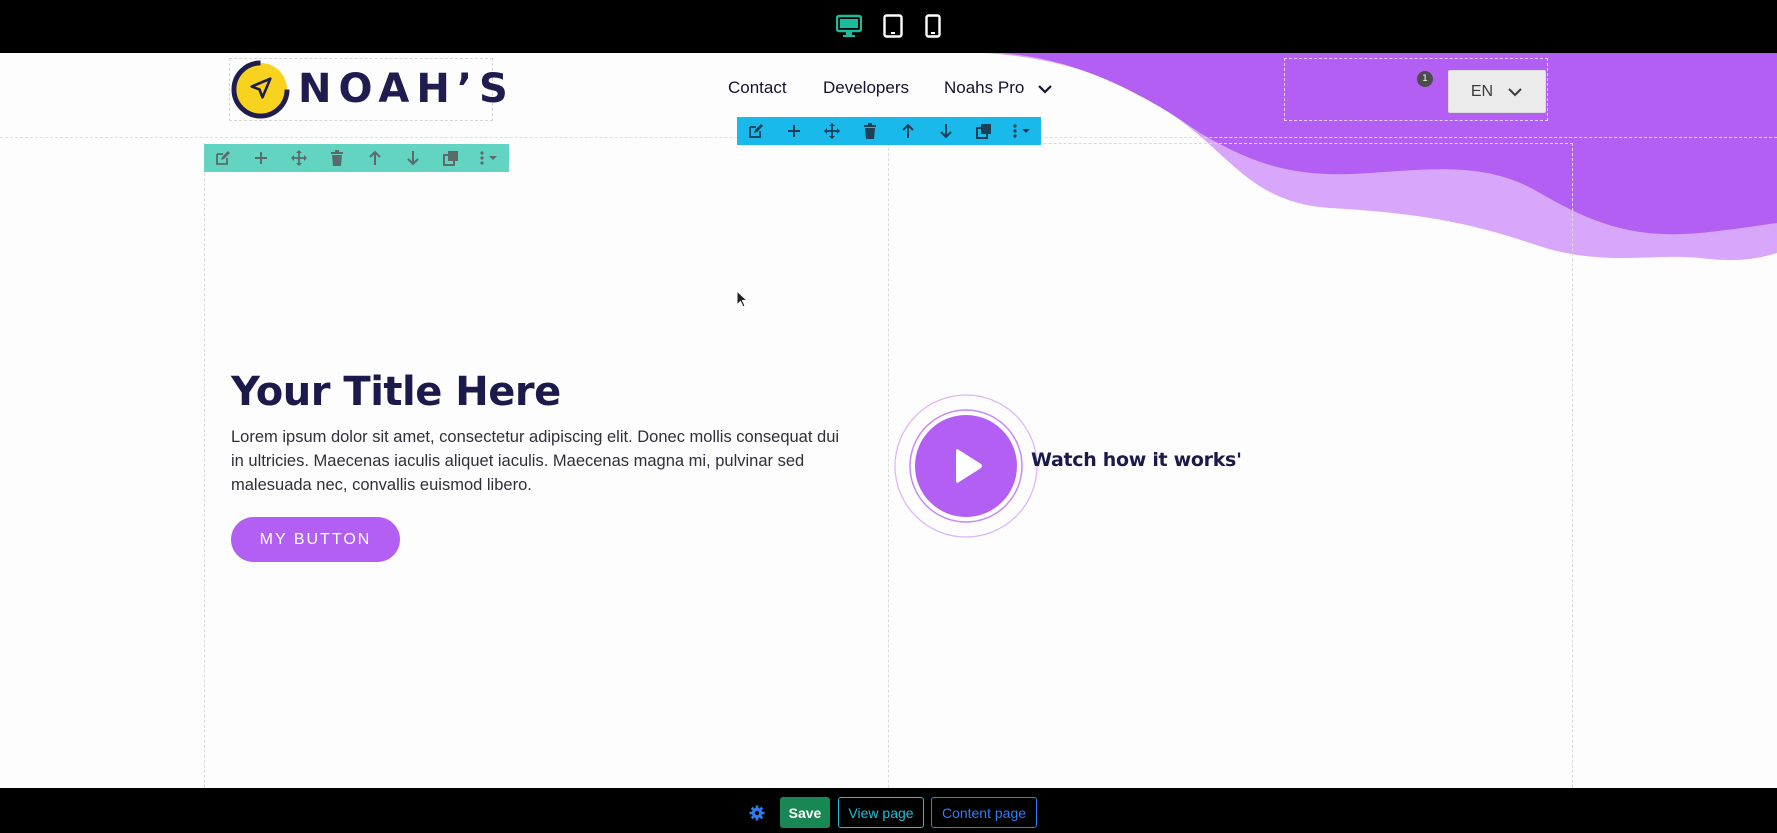  Describe the element at coordinates (849, 26) in the screenshot. I see `desktop-icon` at that location.